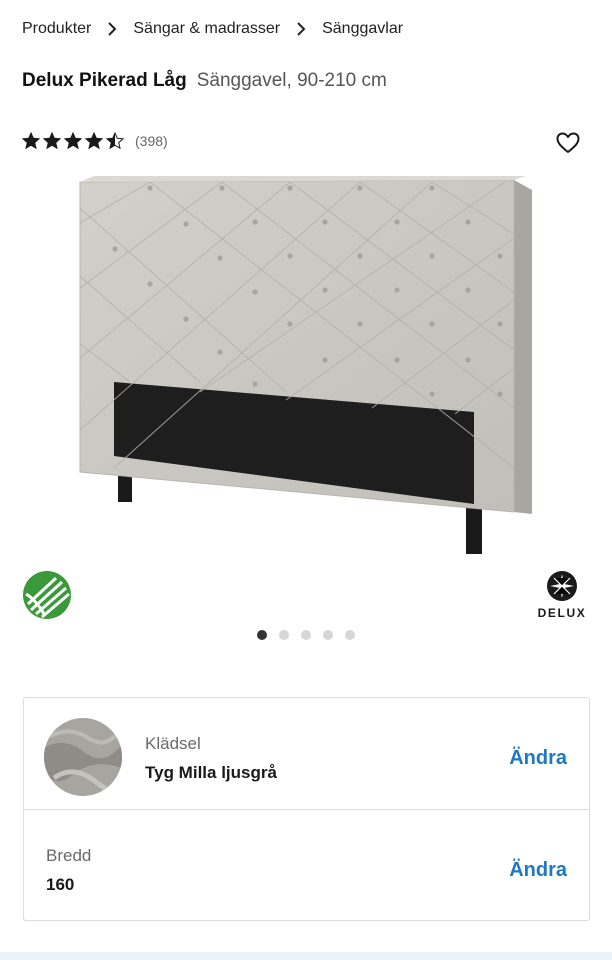  I want to click on option-value: 160, so click(60, 884).